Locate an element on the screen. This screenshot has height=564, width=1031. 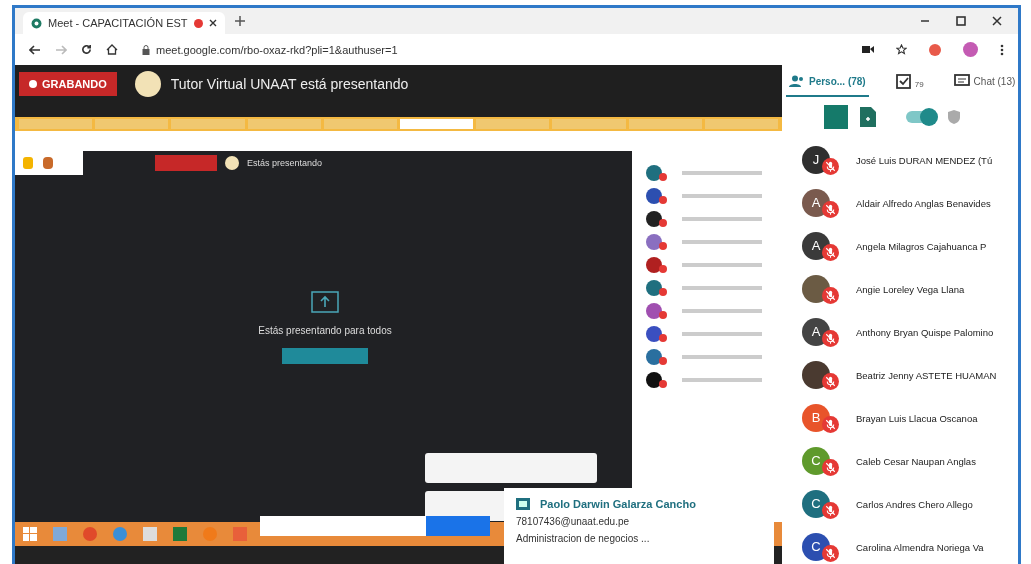
participant-name: José Luis DURAN MENDEZ (Tú is located at coordinates (924, 160).